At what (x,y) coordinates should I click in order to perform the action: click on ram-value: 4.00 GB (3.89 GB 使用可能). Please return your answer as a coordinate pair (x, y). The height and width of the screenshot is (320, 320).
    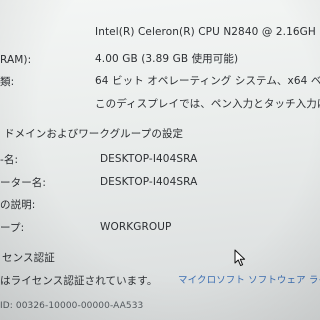
    Looking at the image, I should click on (167, 59).